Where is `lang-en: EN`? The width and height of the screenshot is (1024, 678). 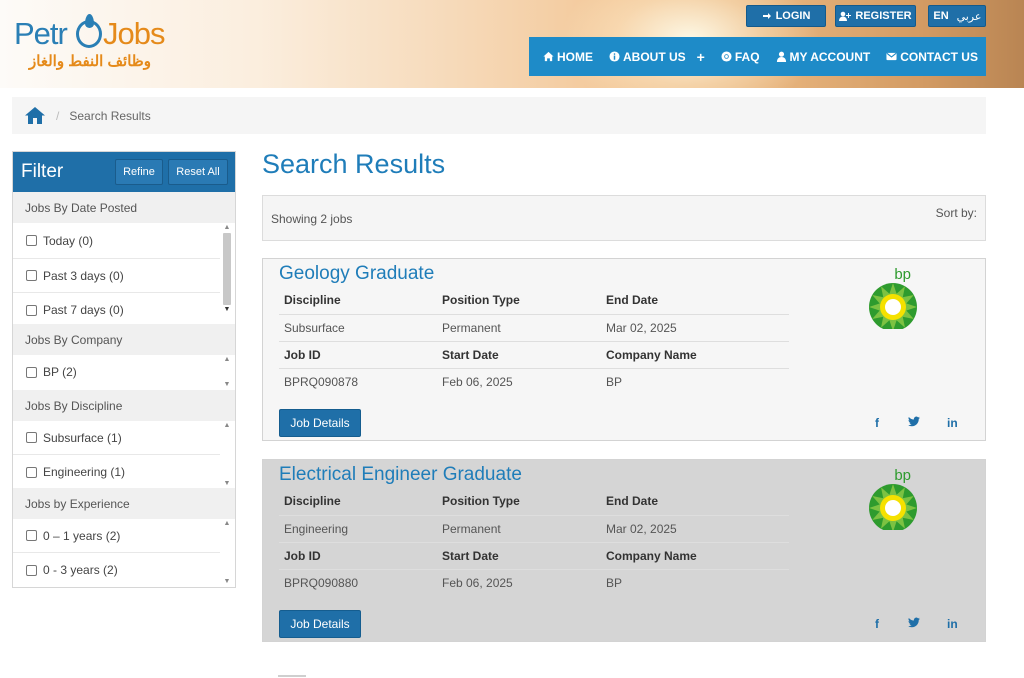 lang-en: EN is located at coordinates (941, 16).